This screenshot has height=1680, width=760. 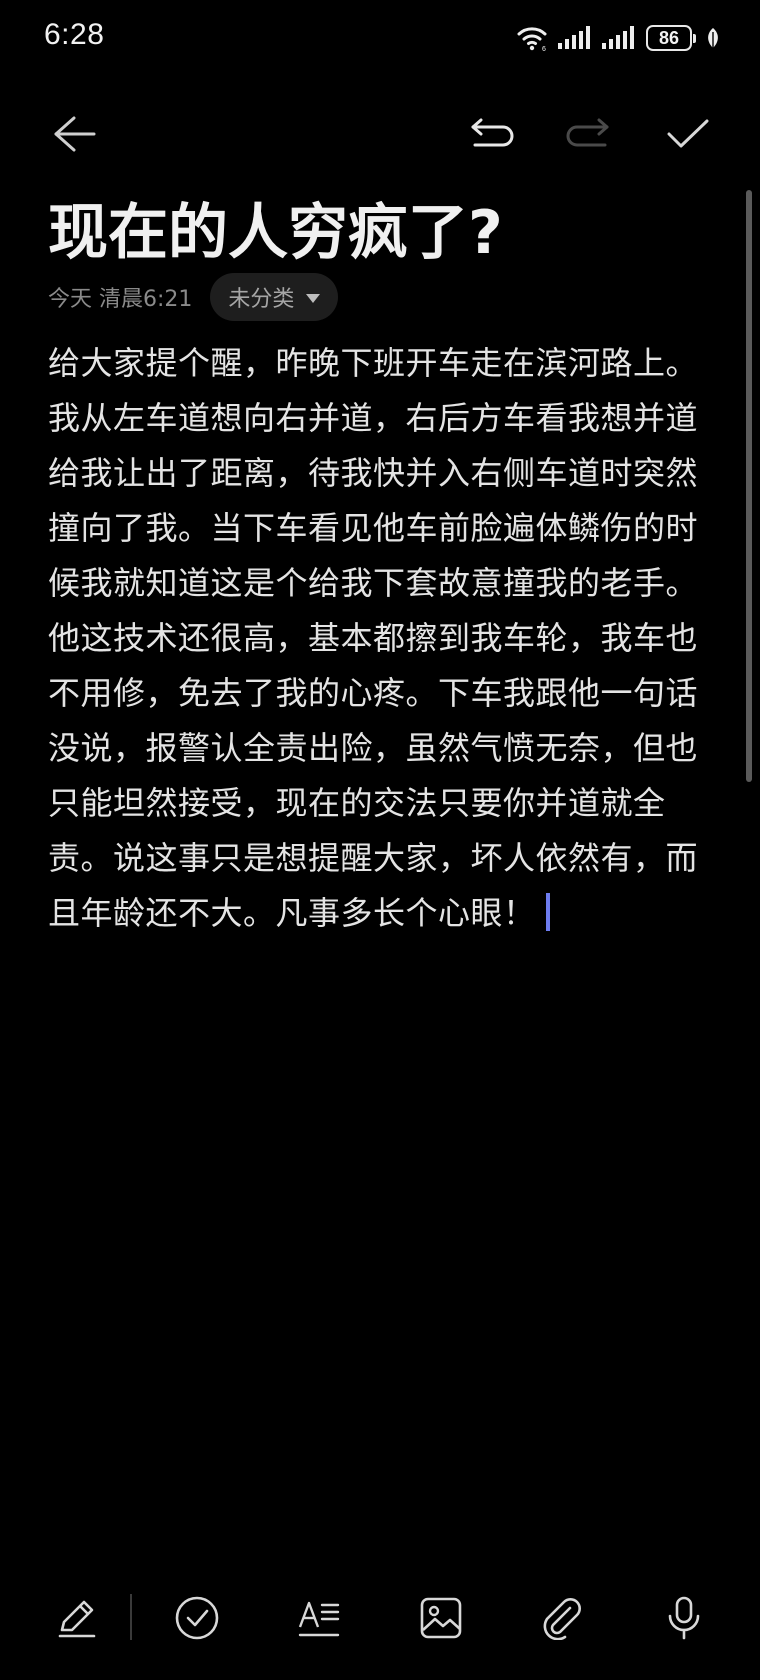 What do you see at coordinates (373, 583) in the screenshot?
I see `note-line: 候我就知道这是个给我下套故意撞我的老手。` at bounding box center [373, 583].